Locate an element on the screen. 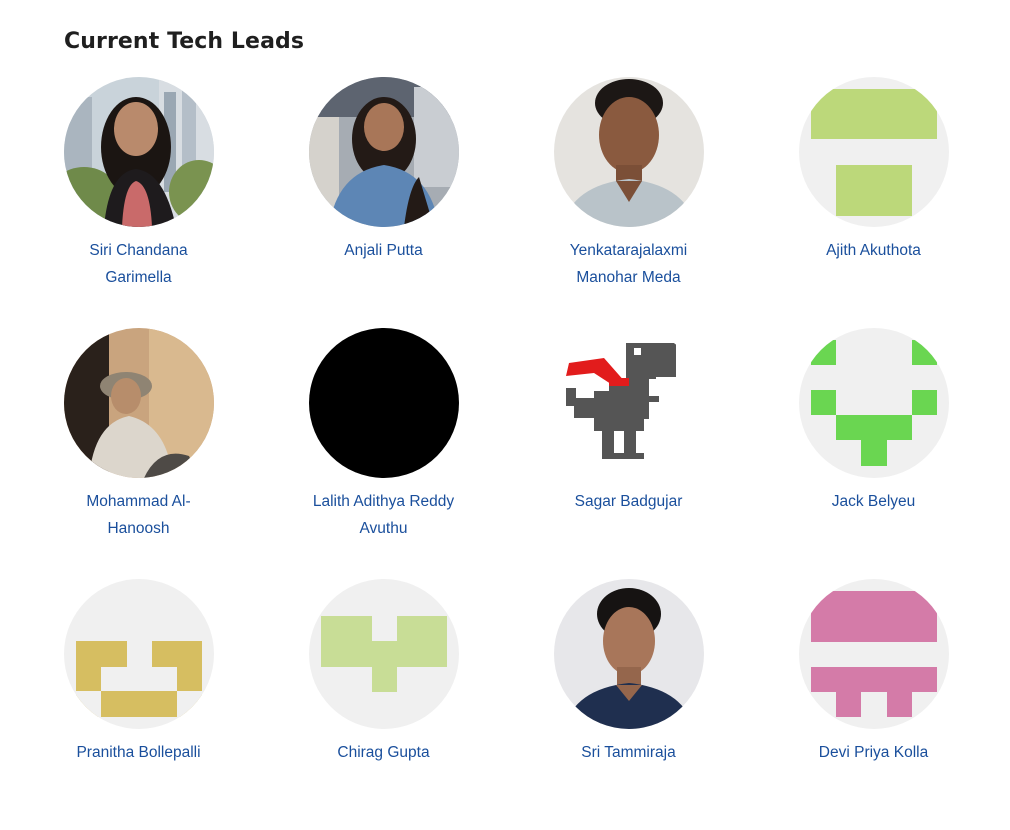 The width and height of the screenshot is (1010, 830). identicon-green-icon is located at coordinates (873, 152).